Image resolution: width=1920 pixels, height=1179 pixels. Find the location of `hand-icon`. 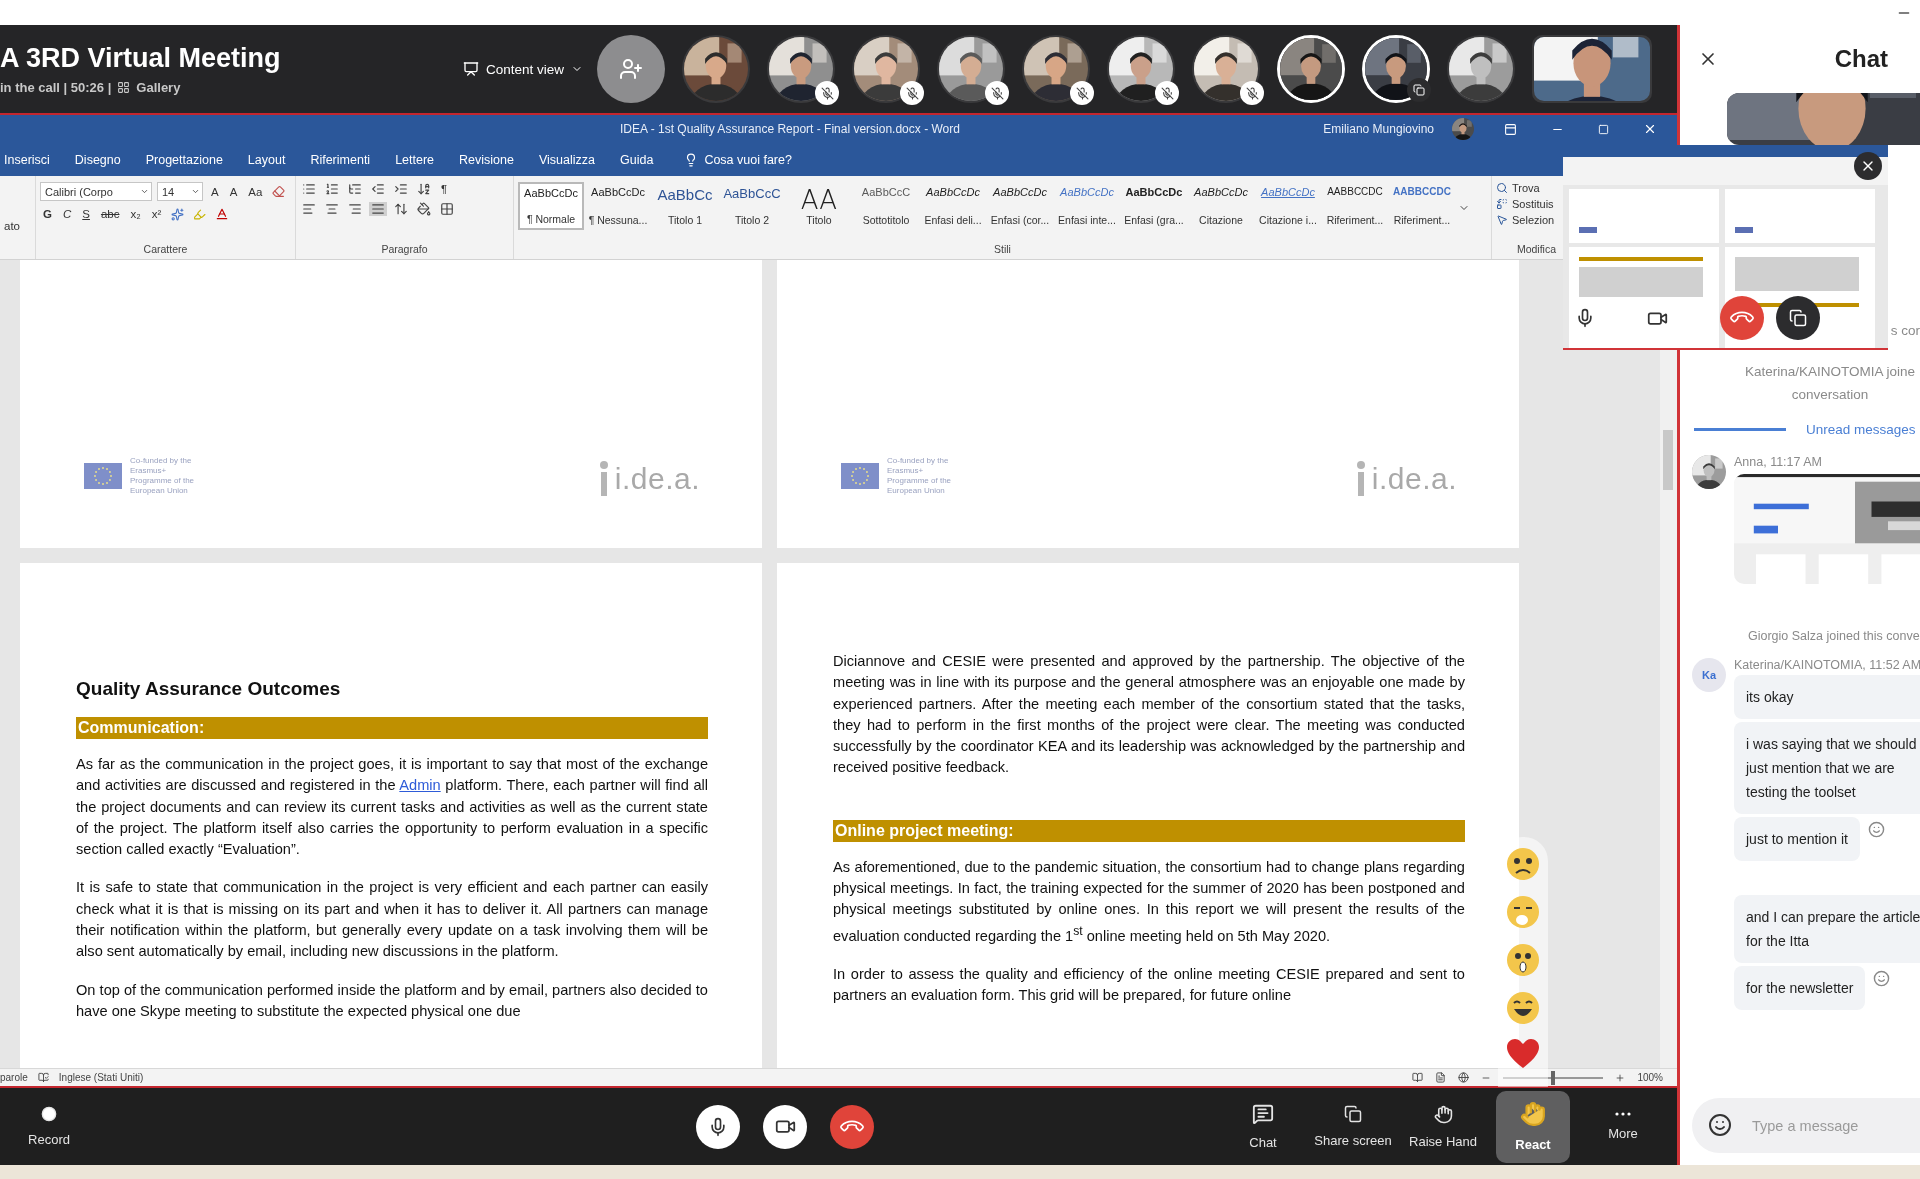

hand-icon is located at coordinates (1533, 1114).